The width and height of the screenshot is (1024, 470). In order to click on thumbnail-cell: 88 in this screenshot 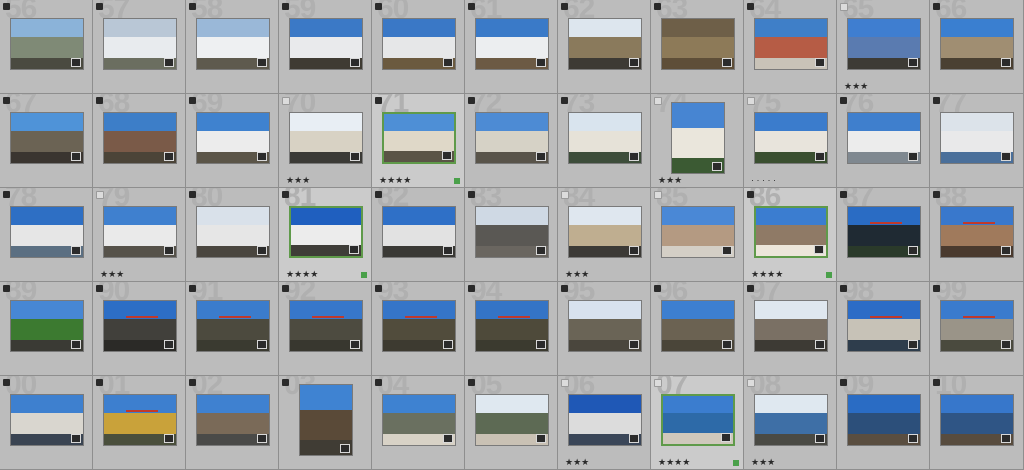, I will do `click(977, 235)`.